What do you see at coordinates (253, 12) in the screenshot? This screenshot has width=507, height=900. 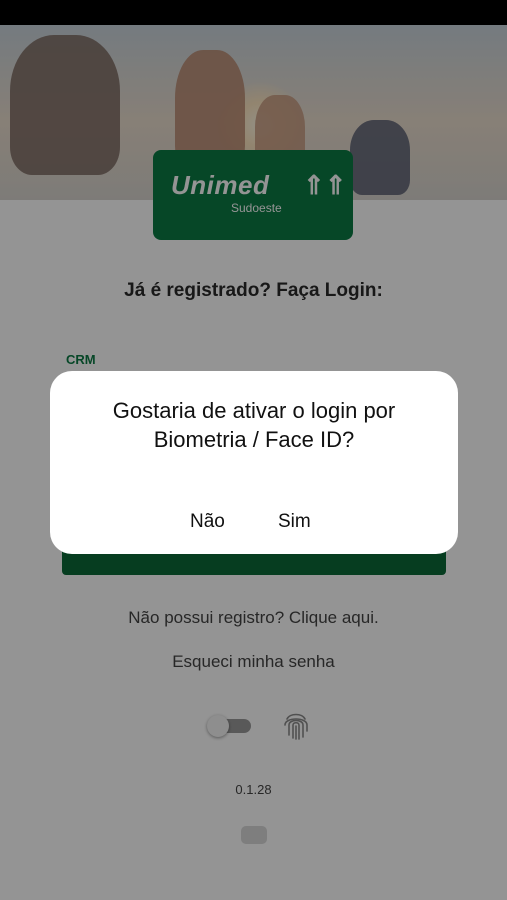 I see `status-bar` at bounding box center [253, 12].